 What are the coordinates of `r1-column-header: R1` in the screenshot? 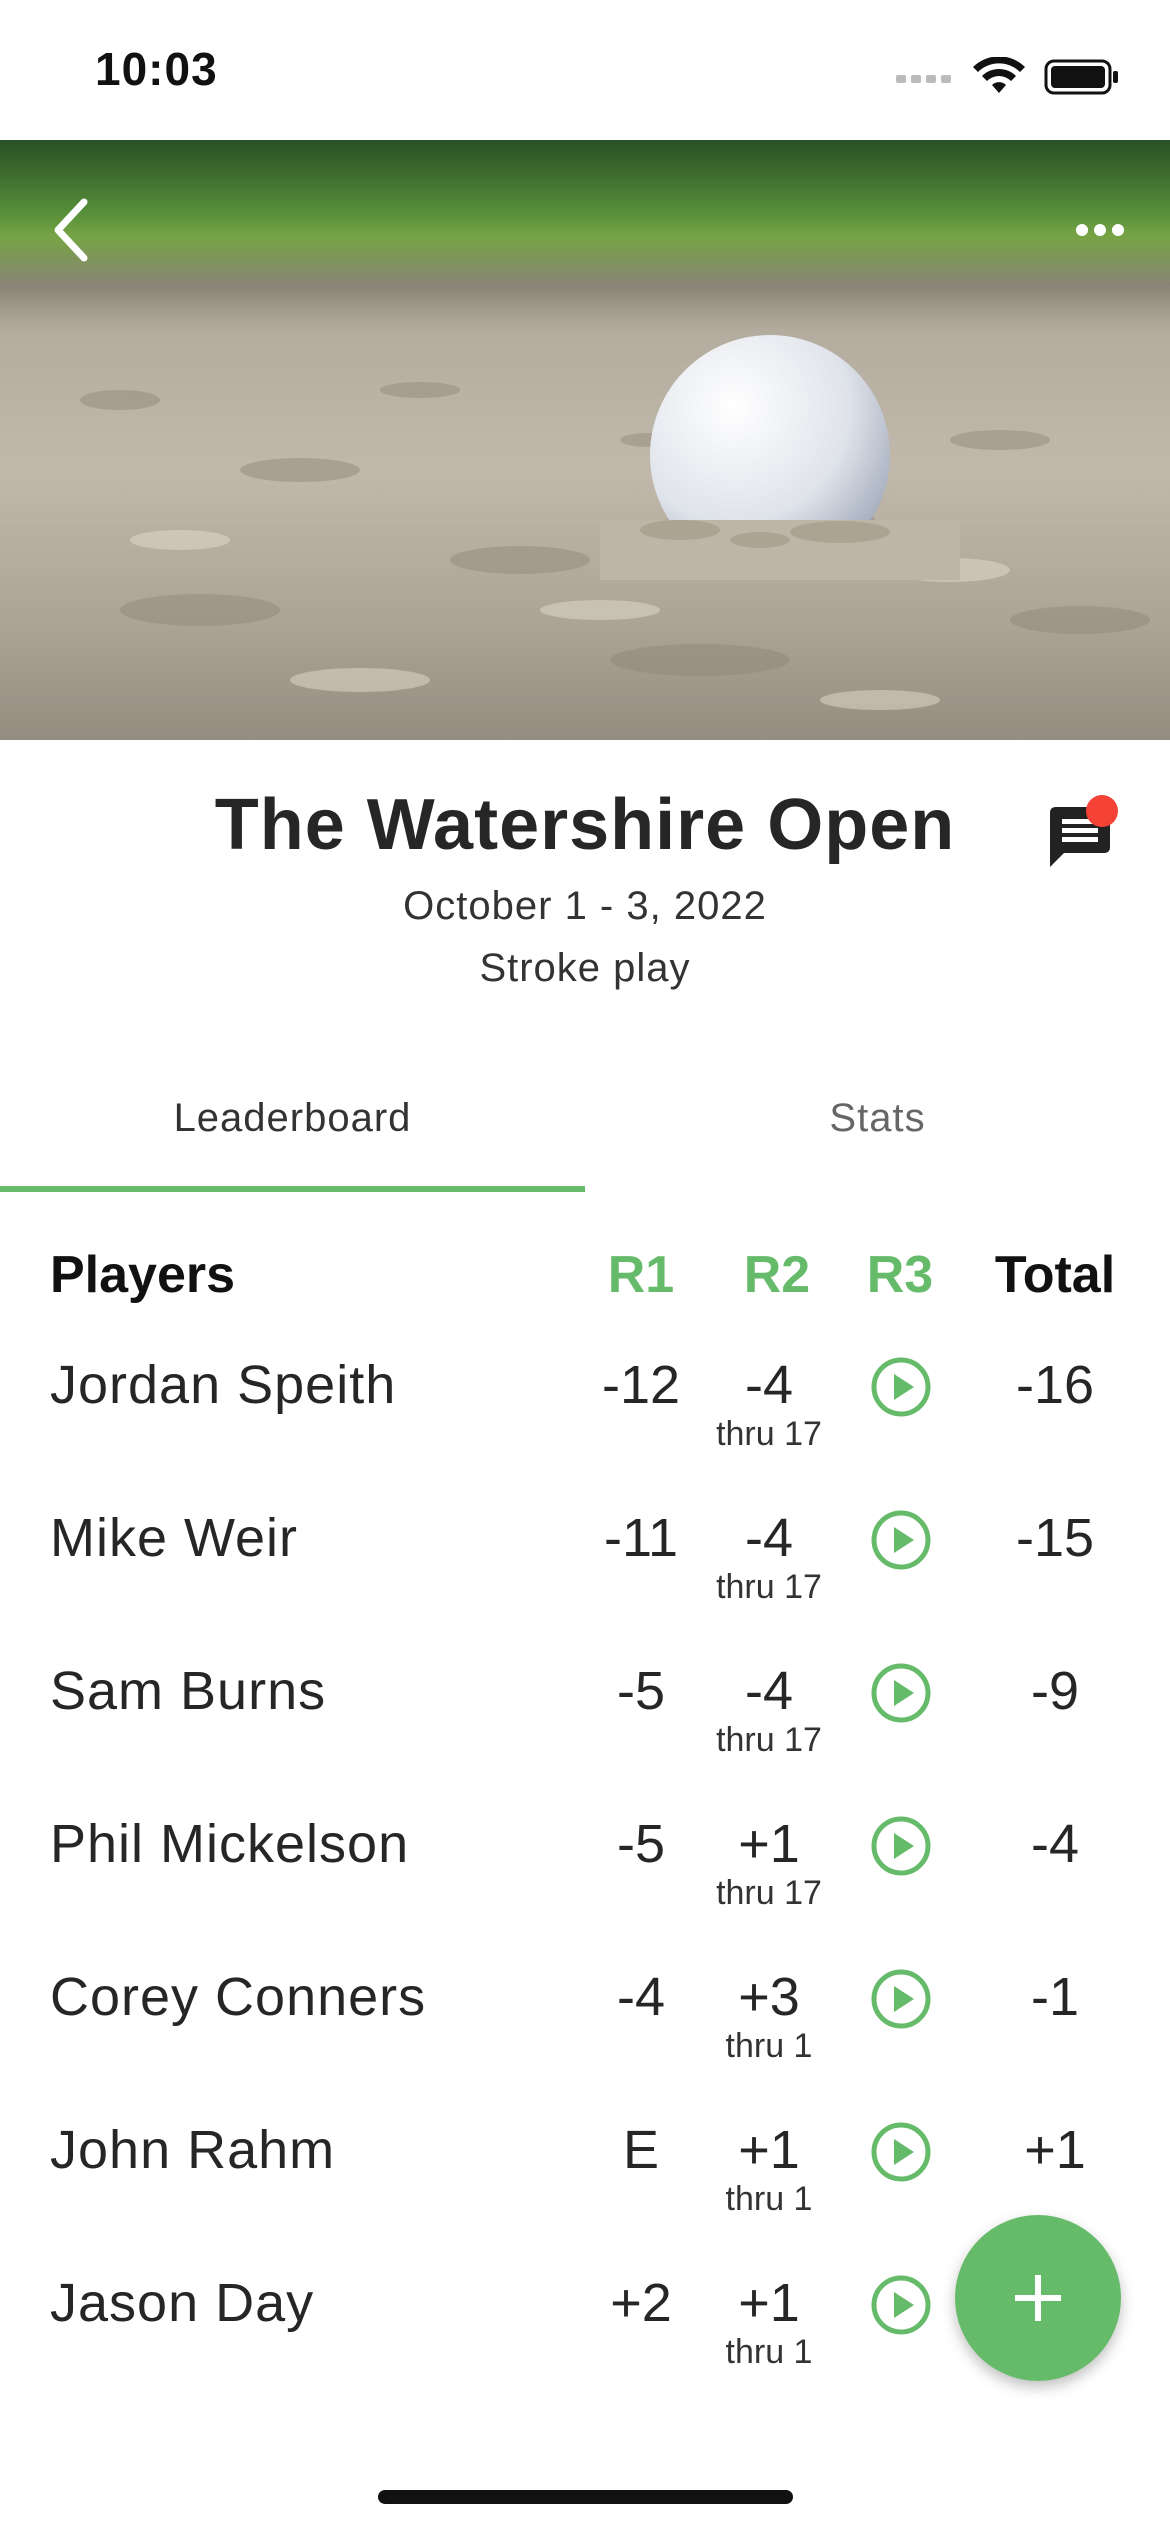 It's located at (641, 1275).